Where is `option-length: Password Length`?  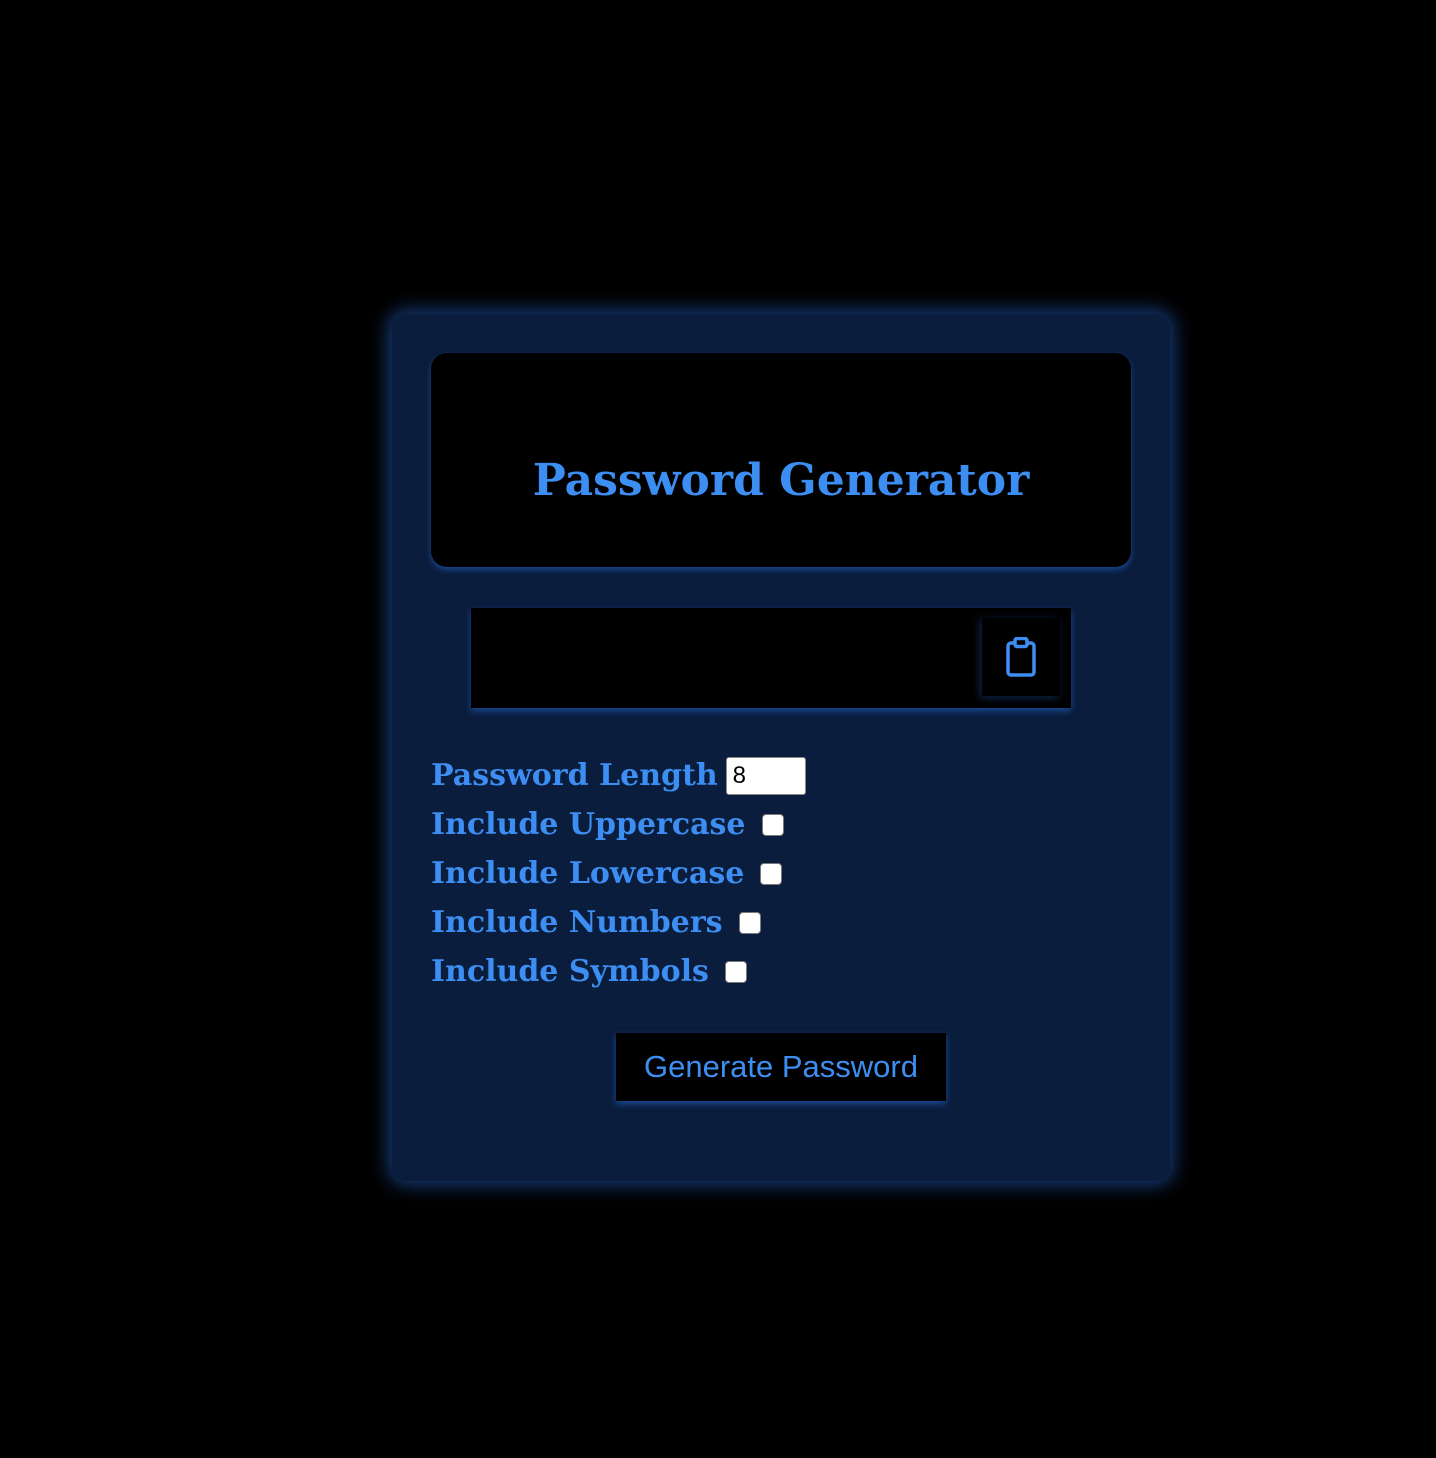 option-length: Password Length is located at coordinates (618, 775).